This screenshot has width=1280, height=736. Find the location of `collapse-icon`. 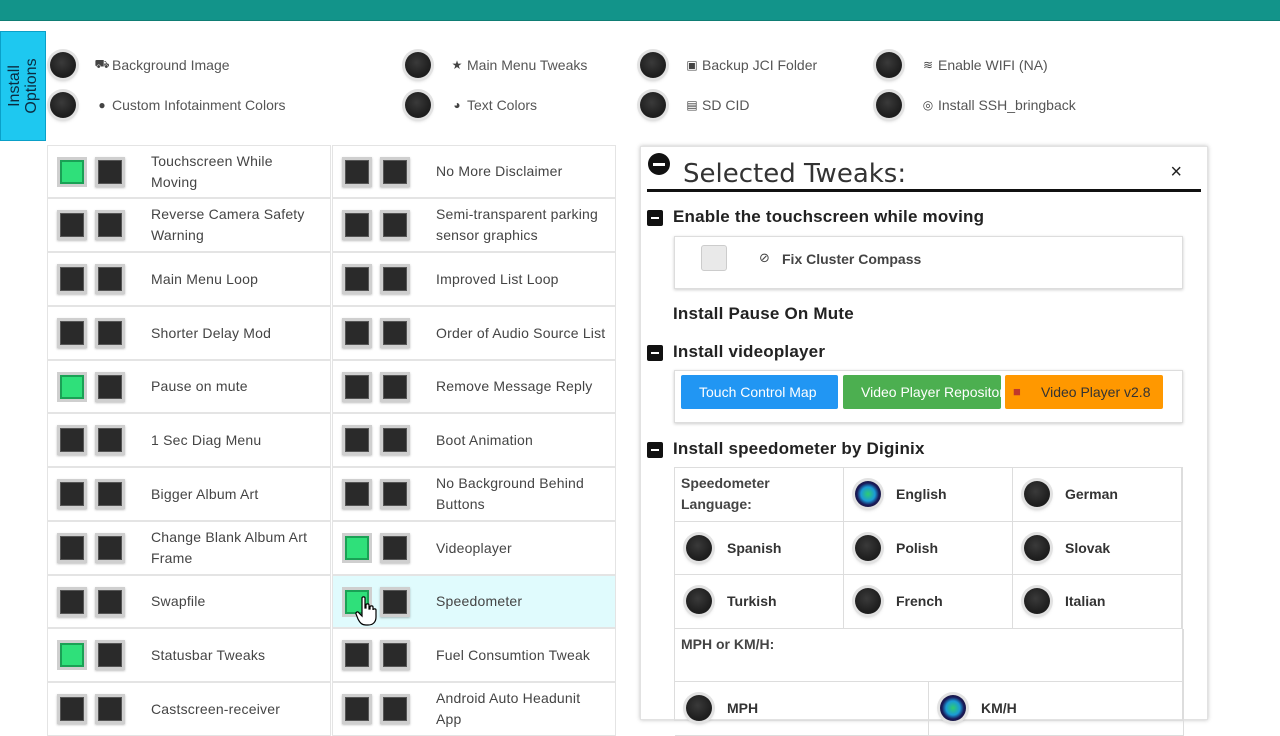

collapse-icon is located at coordinates (659, 164).